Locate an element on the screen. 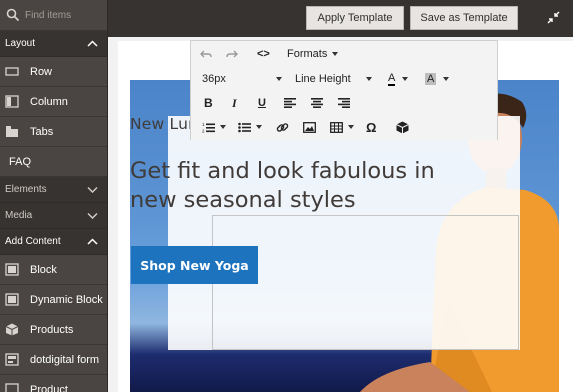  apply-template-button: Apply Template is located at coordinates (355, 18).